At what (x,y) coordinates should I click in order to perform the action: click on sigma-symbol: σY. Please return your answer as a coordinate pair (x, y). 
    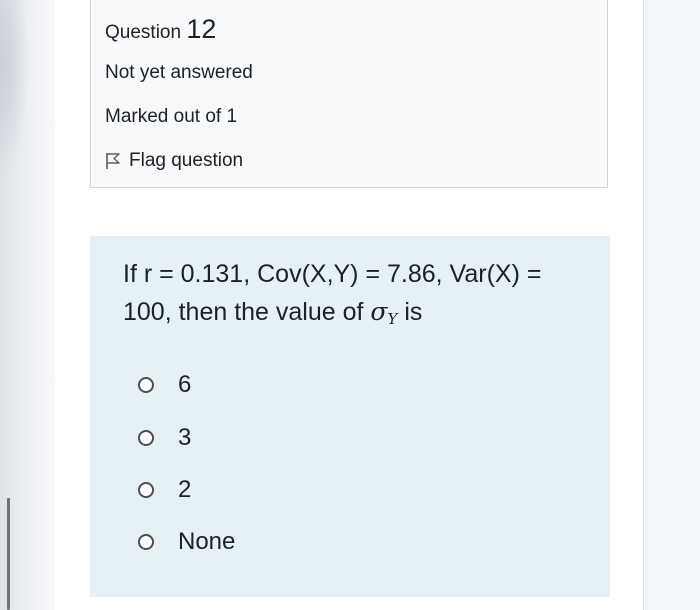
    Looking at the image, I should click on (384, 312).